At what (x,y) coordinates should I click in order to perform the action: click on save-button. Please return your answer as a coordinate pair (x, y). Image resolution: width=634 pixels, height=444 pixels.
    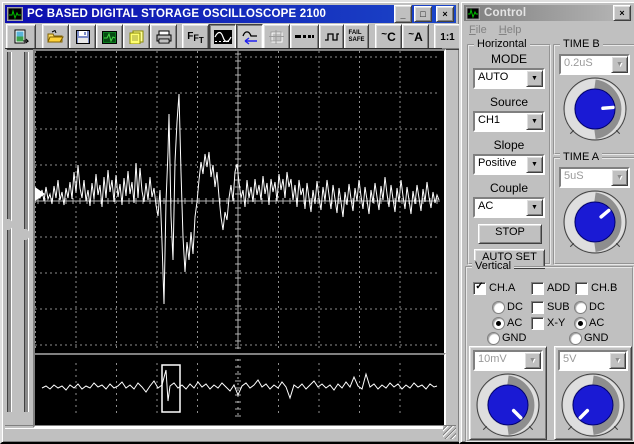
    Looking at the image, I should click on (82, 37).